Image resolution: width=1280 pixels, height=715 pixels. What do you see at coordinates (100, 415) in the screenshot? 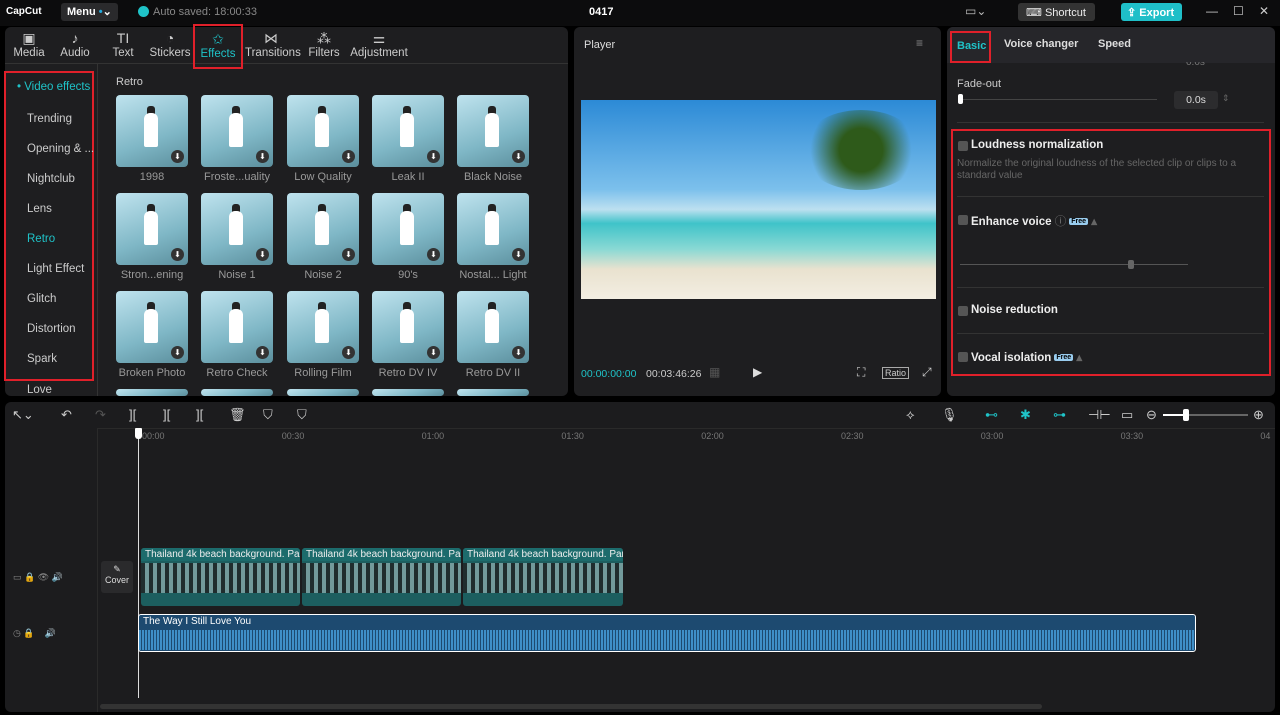
I see `redo-button: ↷` at bounding box center [100, 415].